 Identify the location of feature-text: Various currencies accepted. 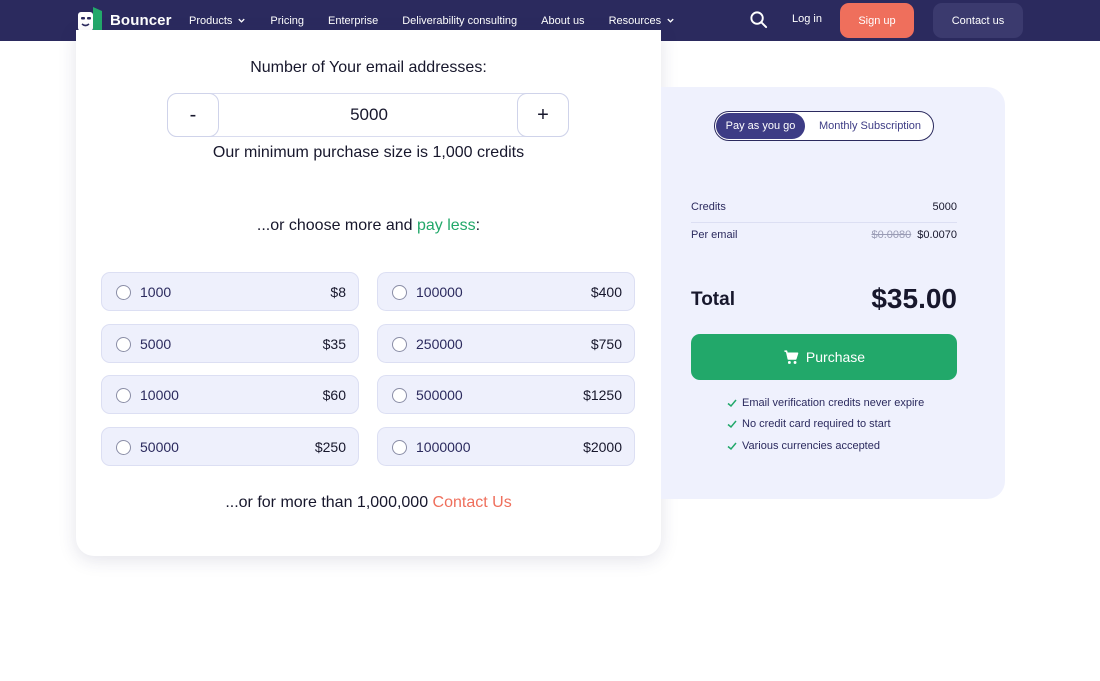
(811, 445).